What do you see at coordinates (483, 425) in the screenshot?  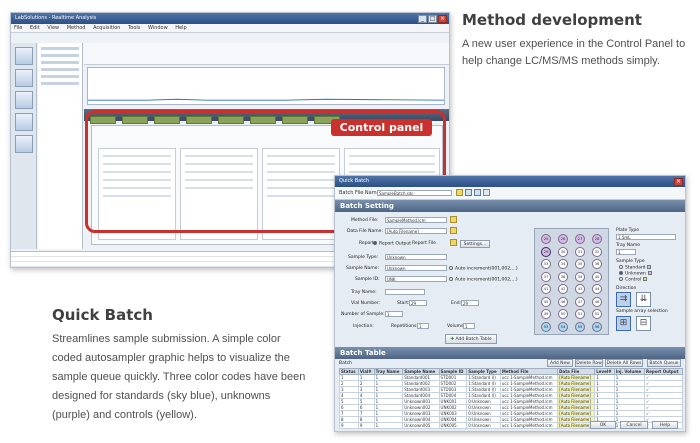 I see `table-cell: 0:Unknown` at bounding box center [483, 425].